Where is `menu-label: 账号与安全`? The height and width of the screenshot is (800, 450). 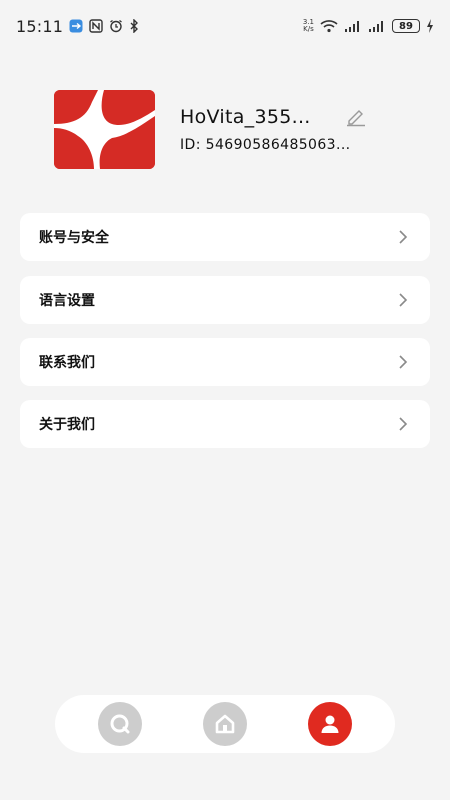 menu-label: 账号与安全 is located at coordinates (74, 238).